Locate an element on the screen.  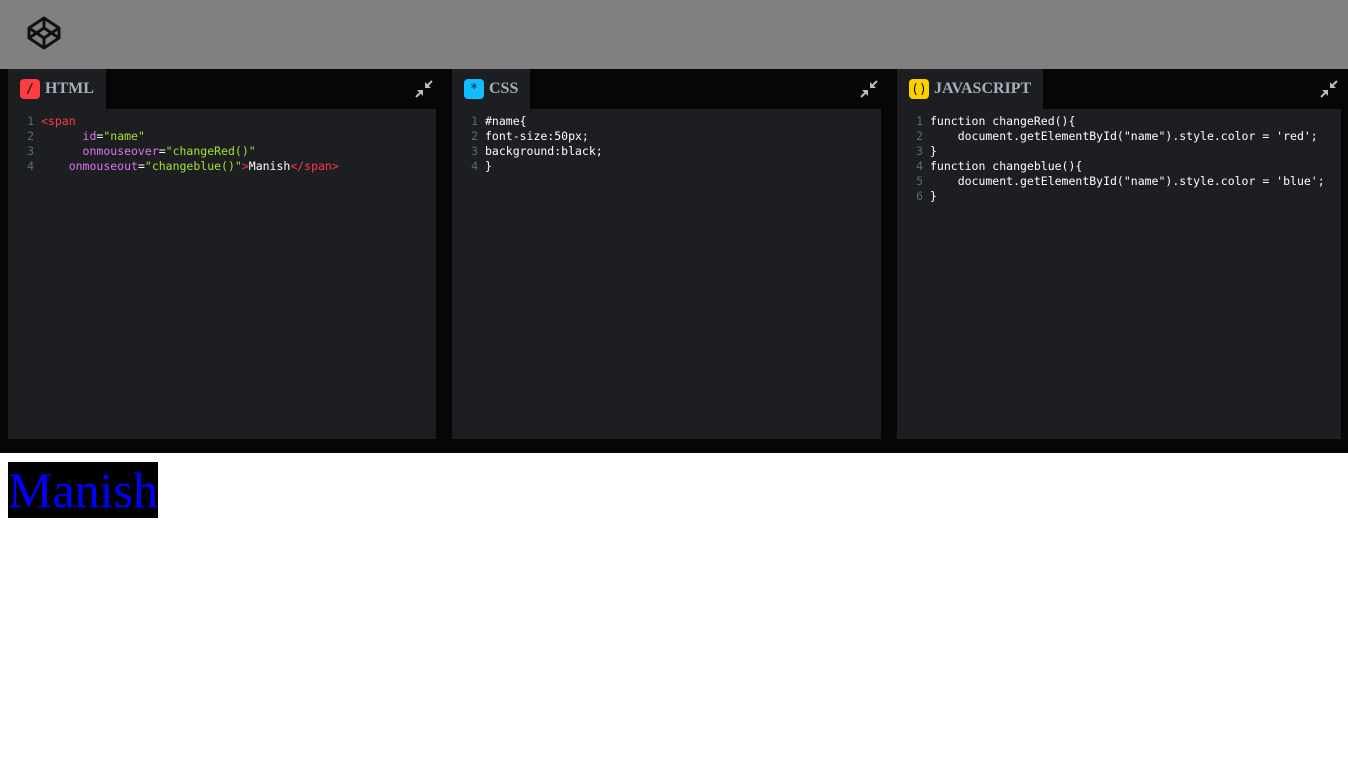
line-number: 6 is located at coordinates (919, 196).